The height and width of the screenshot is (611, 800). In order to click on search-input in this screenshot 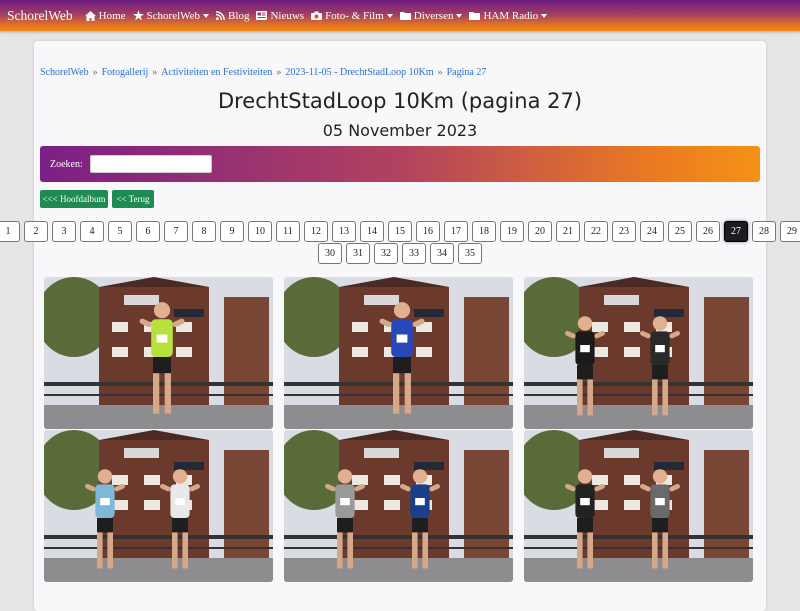, I will do `click(150, 164)`.